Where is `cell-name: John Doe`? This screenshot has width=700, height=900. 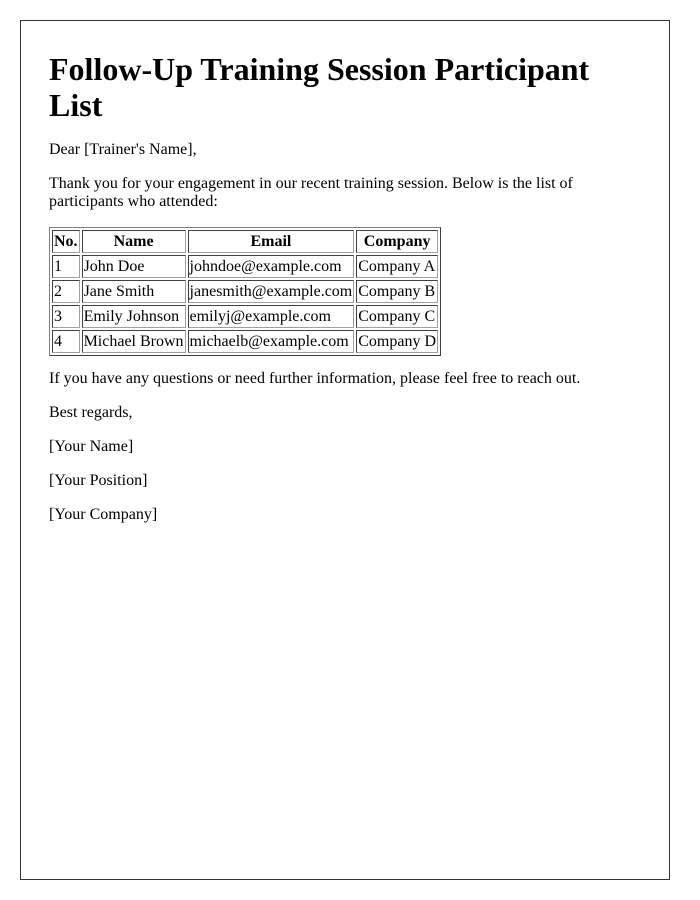
cell-name: John Doe is located at coordinates (133, 266).